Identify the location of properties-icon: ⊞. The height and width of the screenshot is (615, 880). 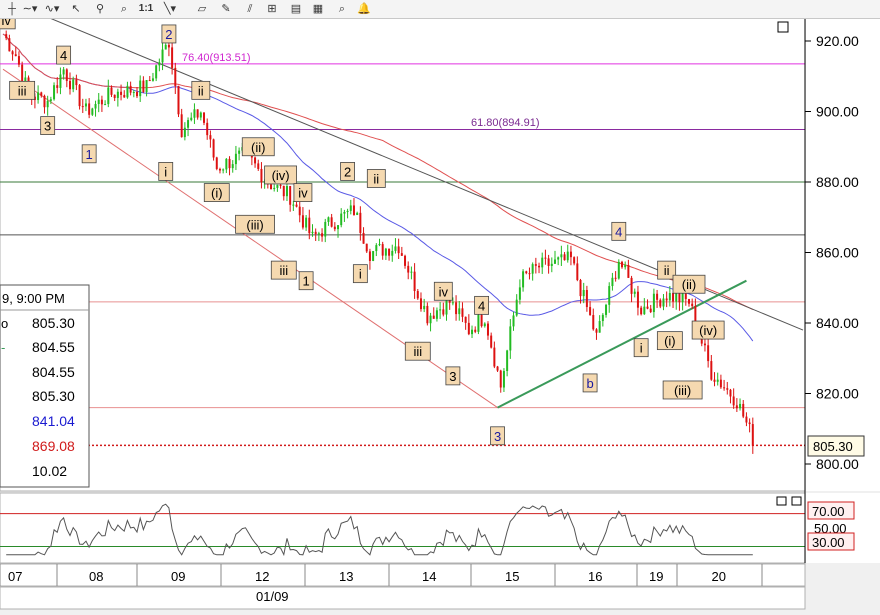
(272, 9).